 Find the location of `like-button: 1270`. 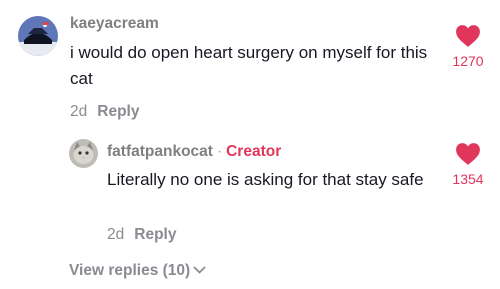

like-button: 1270 is located at coordinates (468, 46).